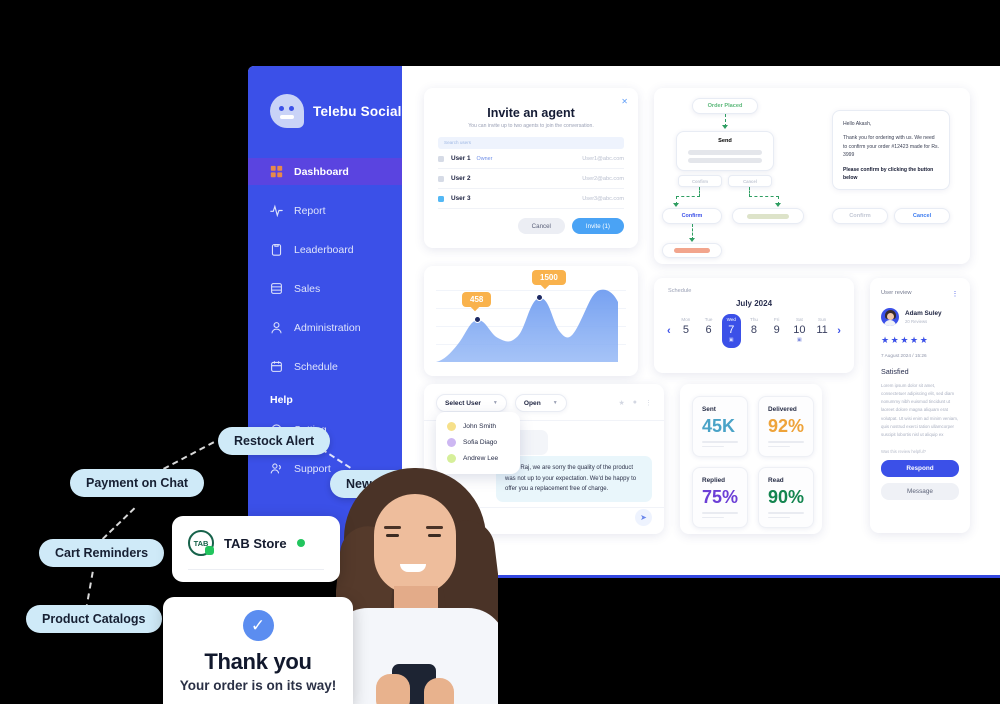 This screenshot has width=1000, height=704. What do you see at coordinates (731, 331) in the screenshot?
I see `schedule-day-selected: Wed 7 ▣` at bounding box center [731, 331].